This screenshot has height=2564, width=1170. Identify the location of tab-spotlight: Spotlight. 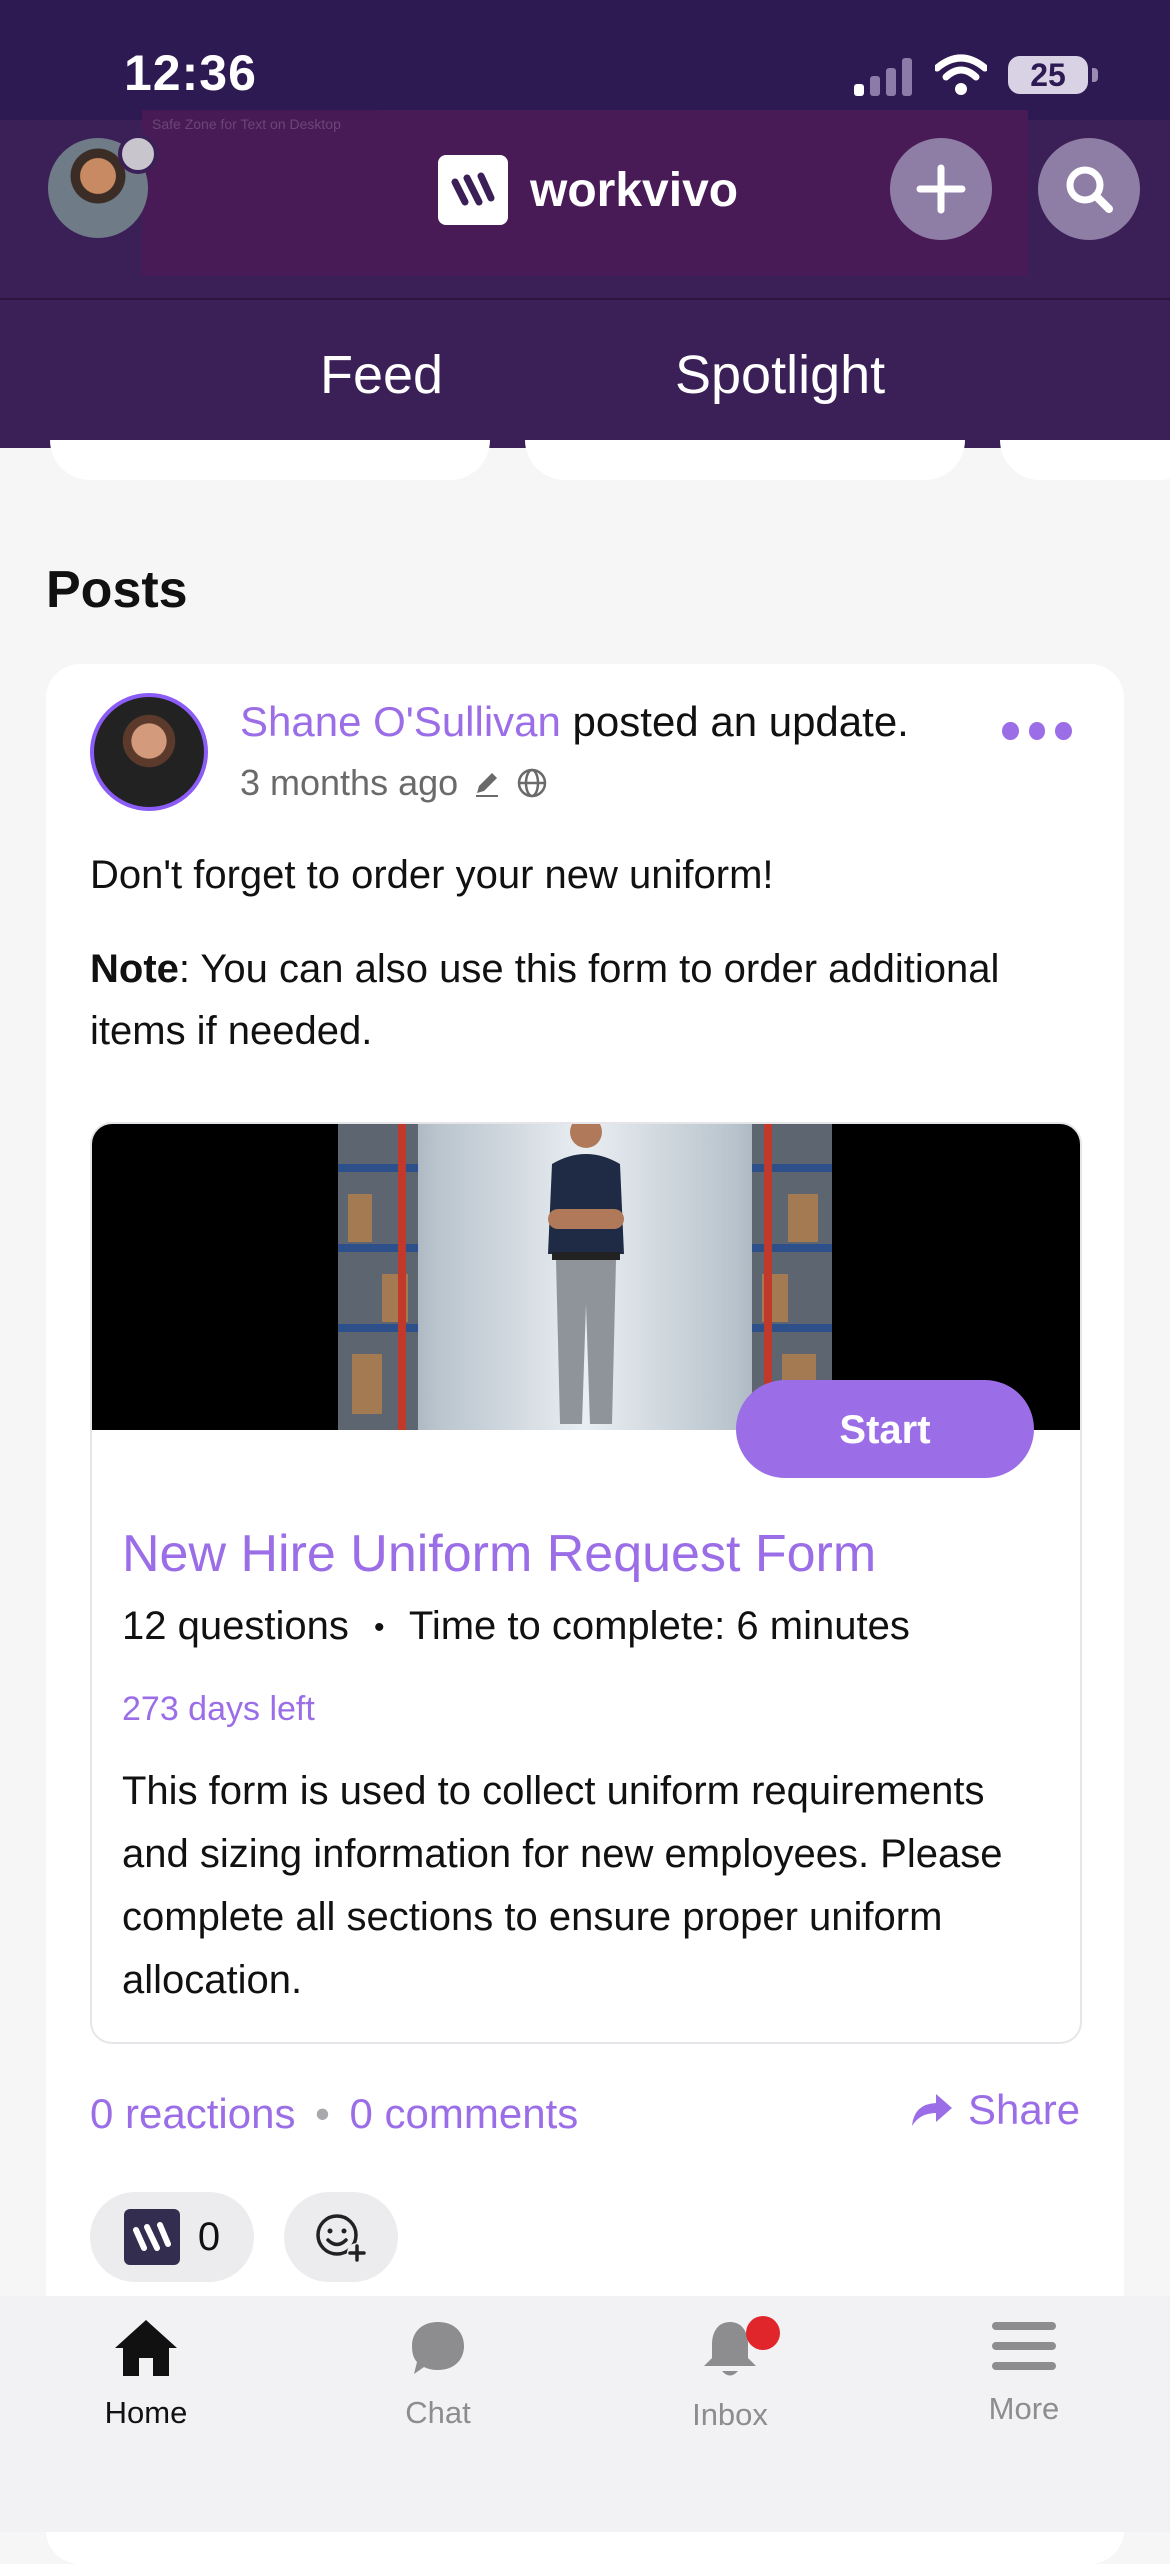
(780, 375).